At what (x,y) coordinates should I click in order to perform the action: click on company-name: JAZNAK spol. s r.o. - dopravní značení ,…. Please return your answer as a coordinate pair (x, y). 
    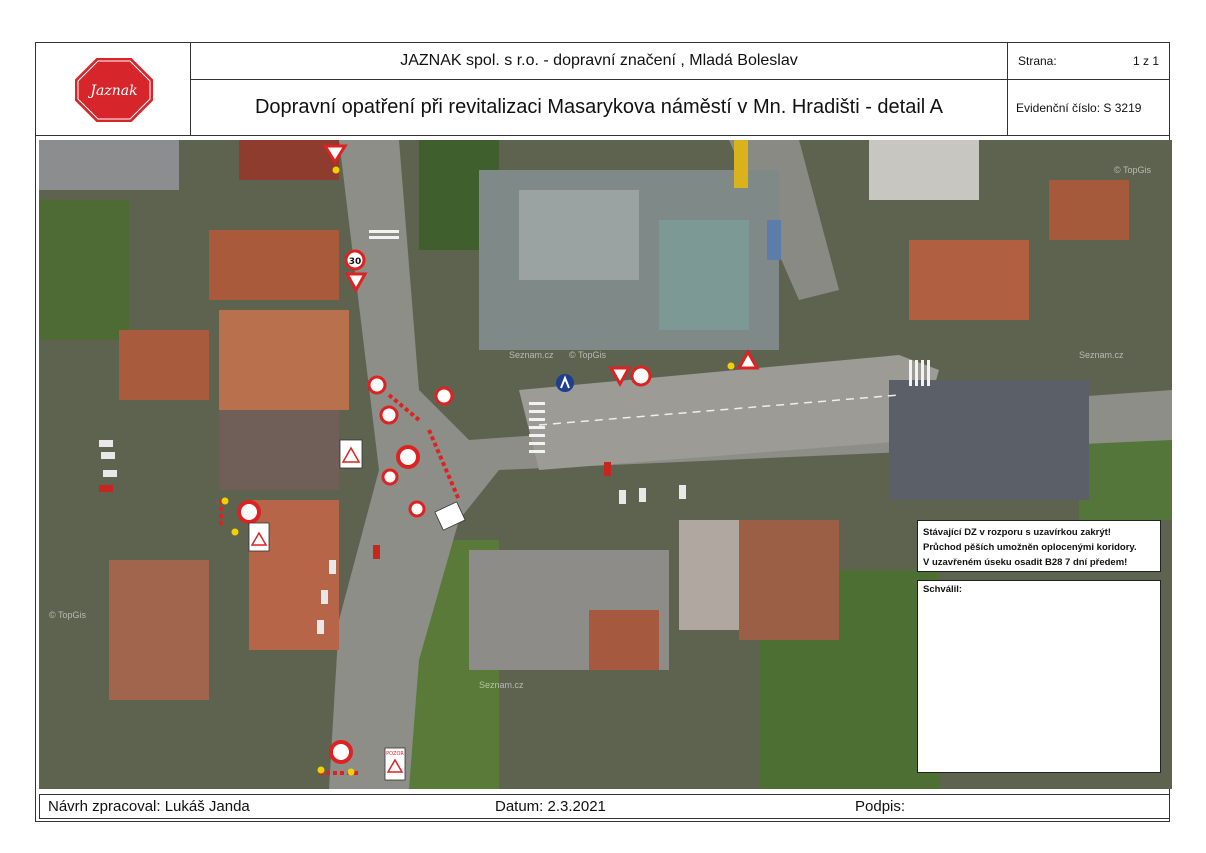
    Looking at the image, I should click on (599, 61).